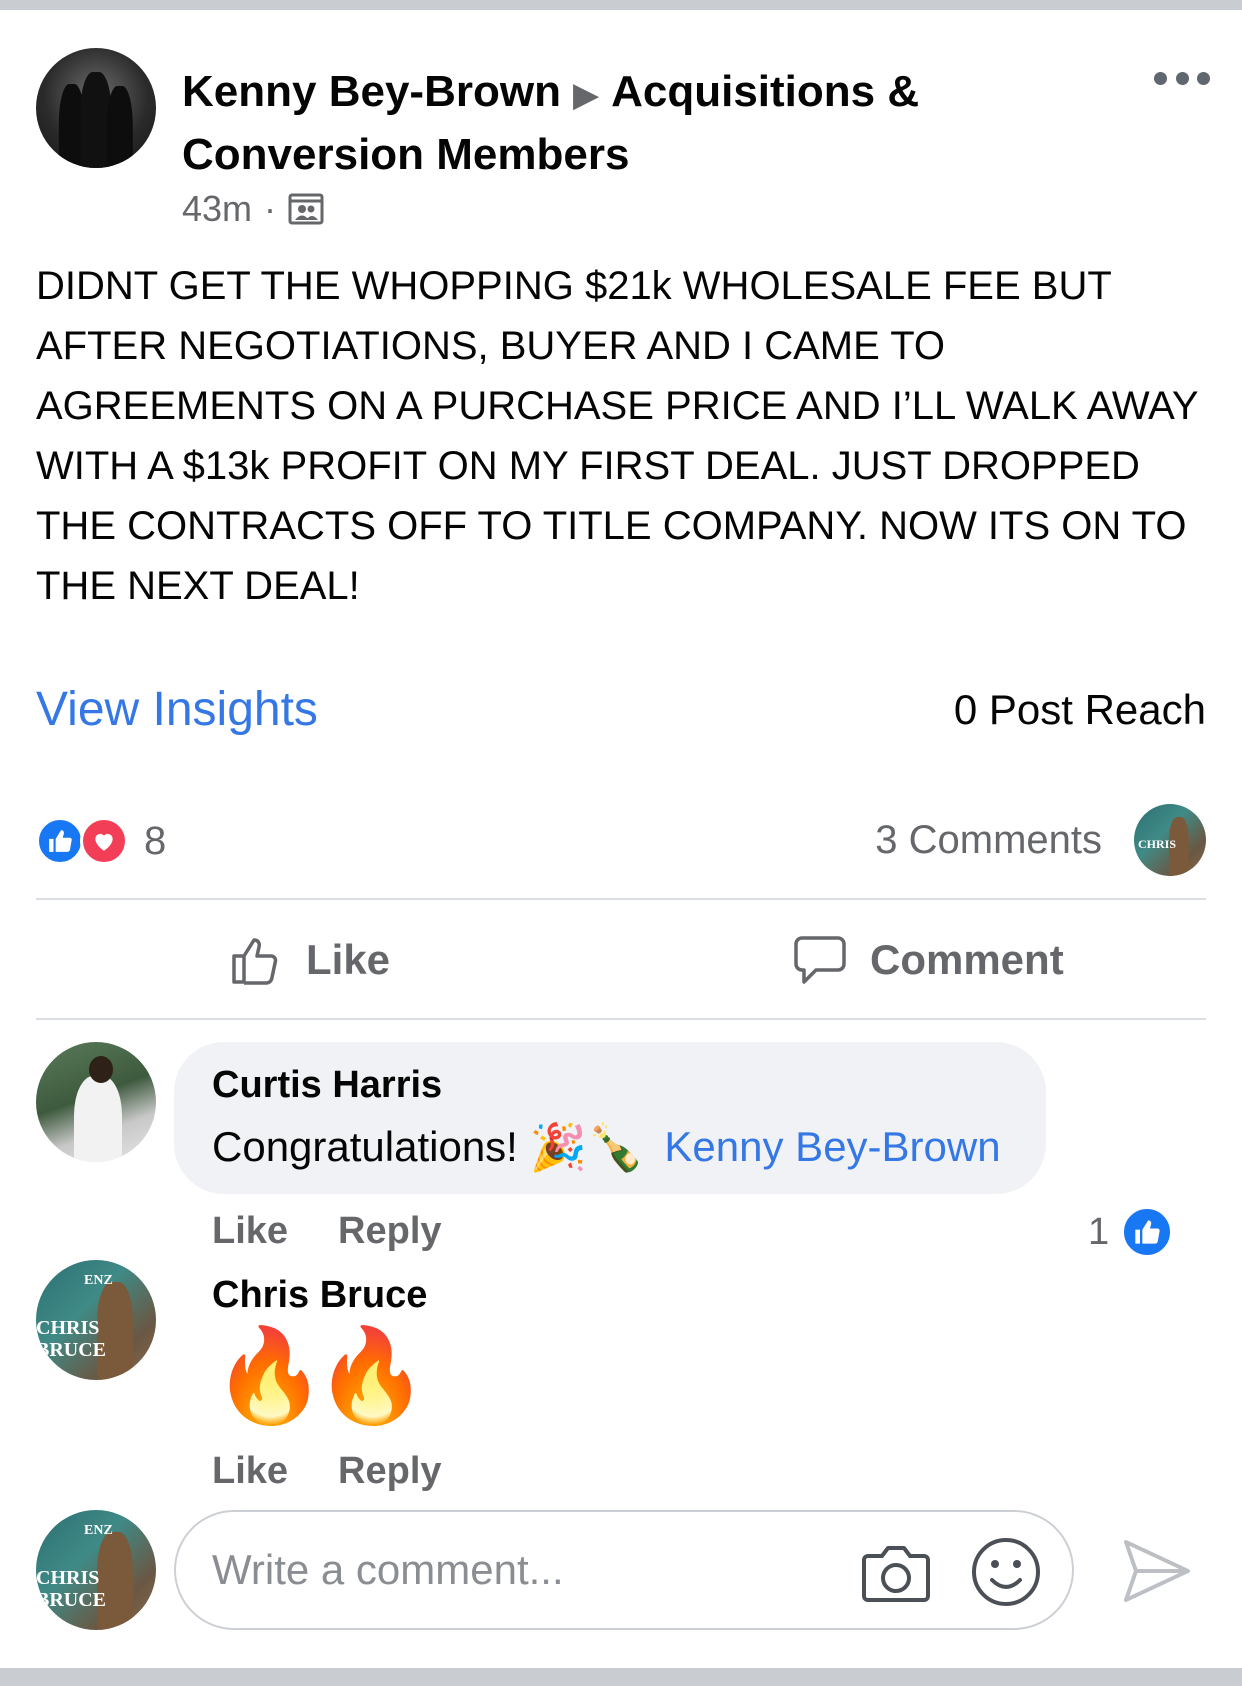 This screenshot has height=1686, width=1242. What do you see at coordinates (1079, 709) in the screenshot?
I see `post-reach: 0 Post Reach` at bounding box center [1079, 709].